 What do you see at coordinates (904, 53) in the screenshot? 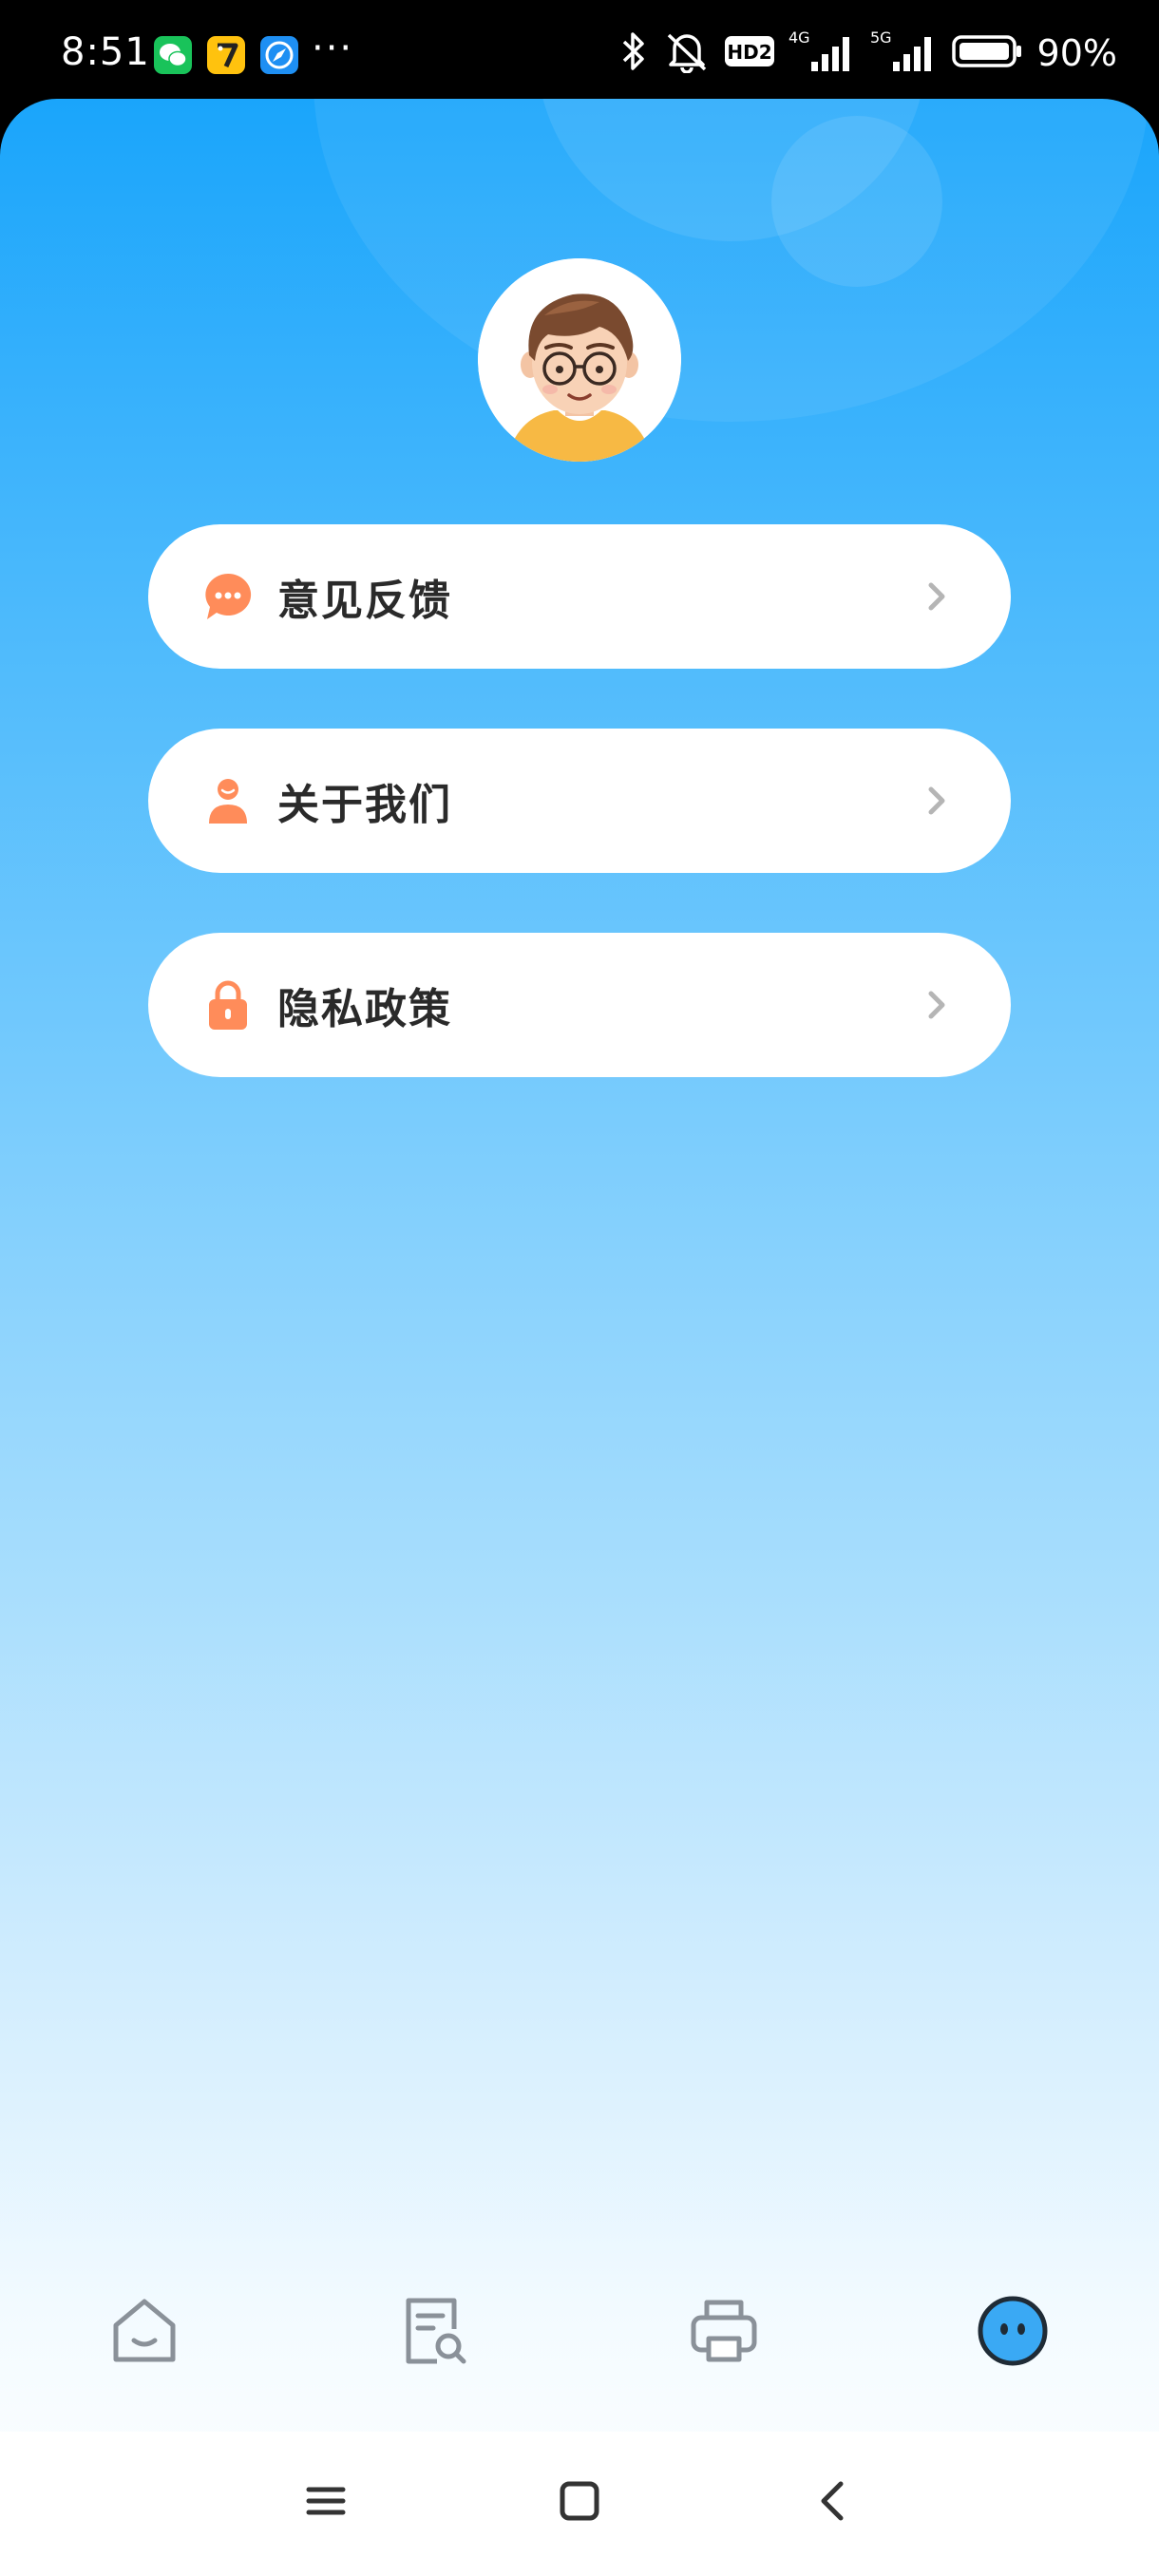
I see `signal-5g-icon: 5G` at bounding box center [904, 53].